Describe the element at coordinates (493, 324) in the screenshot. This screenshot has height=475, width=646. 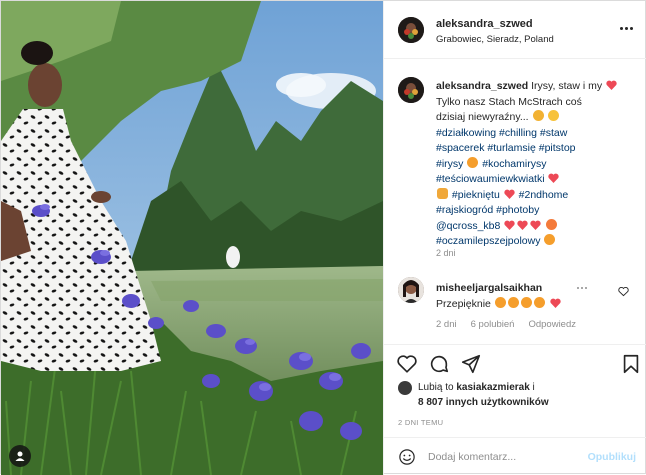
I see `comment-likes: 6 polubień` at that location.